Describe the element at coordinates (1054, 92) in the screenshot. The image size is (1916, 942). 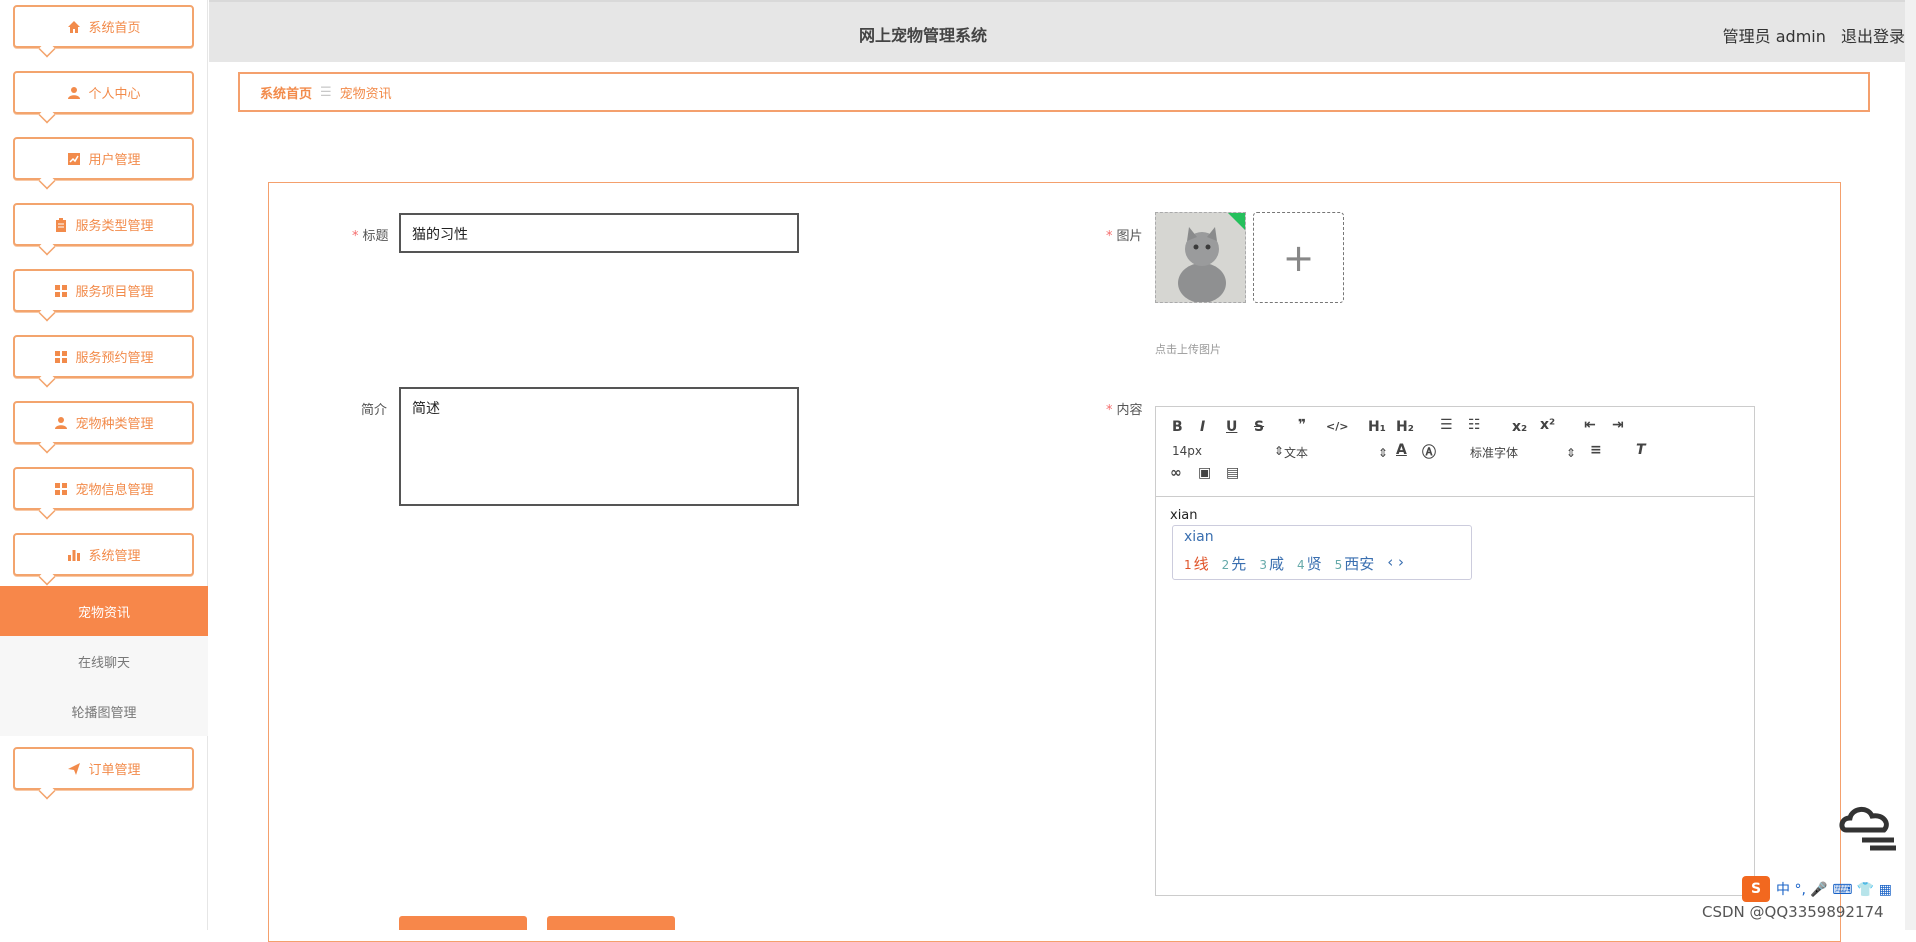
I see `breadcrumb: 系统首页 ☰ 宠物资讯` at that location.